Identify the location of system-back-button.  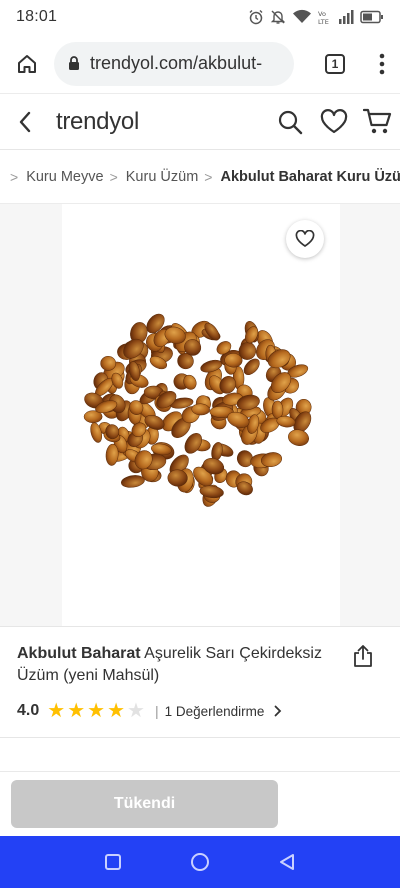
(287, 862).